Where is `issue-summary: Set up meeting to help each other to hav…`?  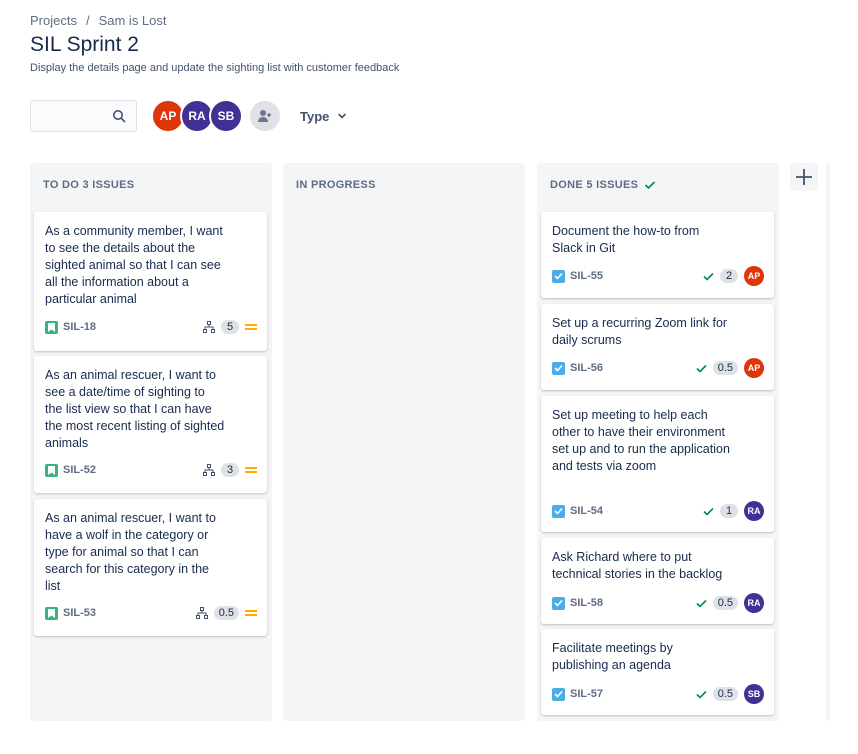 issue-summary: Set up meeting to help each other to hav… is located at coordinates (641, 440).